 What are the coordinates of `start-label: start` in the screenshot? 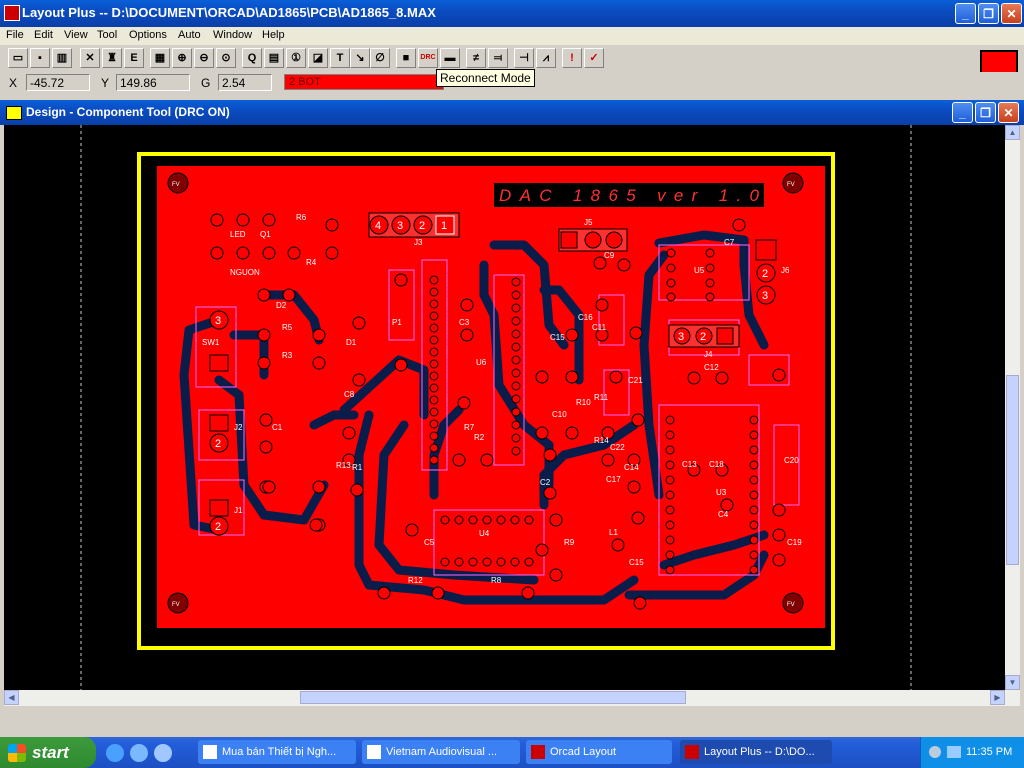 It's located at (50, 752).